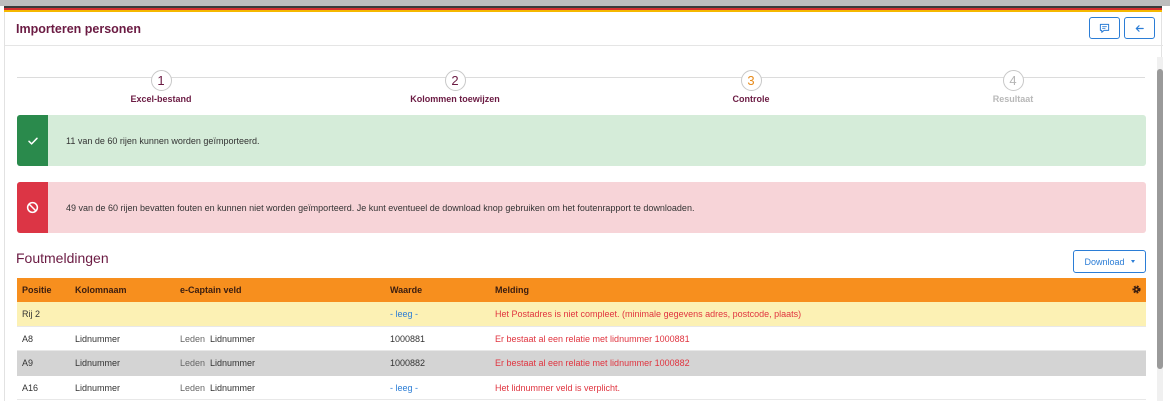 The width and height of the screenshot is (1170, 401). I want to click on step-kolommen-toewijzen: 2 Kolommen toewijzen, so click(455, 87).